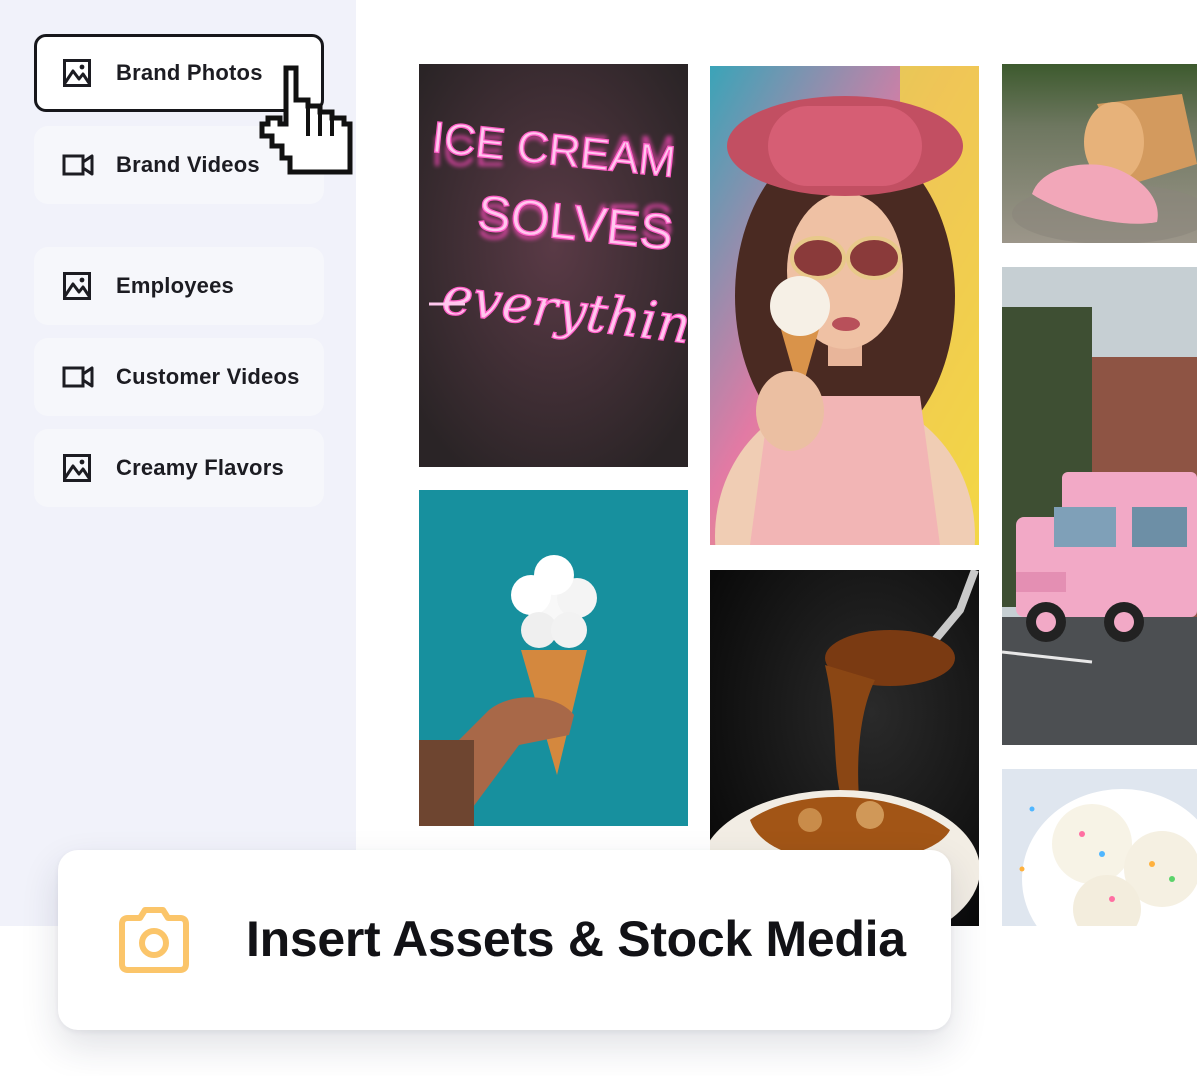 This screenshot has width=1197, height=1076. What do you see at coordinates (175, 285) in the screenshot?
I see `sidebar-item-label: Employees` at bounding box center [175, 285].